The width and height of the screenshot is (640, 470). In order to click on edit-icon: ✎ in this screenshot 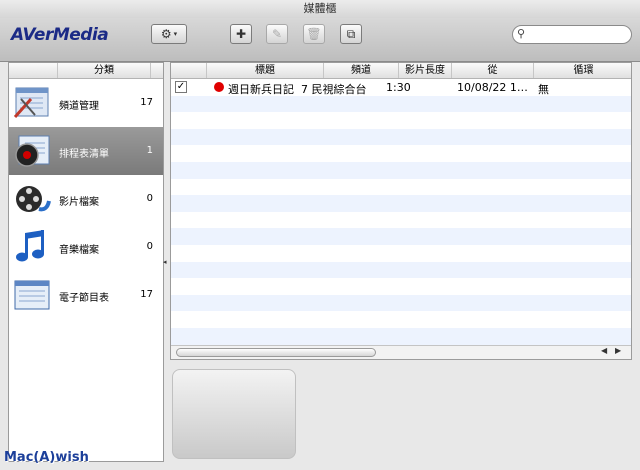, I will do `click(277, 34)`.